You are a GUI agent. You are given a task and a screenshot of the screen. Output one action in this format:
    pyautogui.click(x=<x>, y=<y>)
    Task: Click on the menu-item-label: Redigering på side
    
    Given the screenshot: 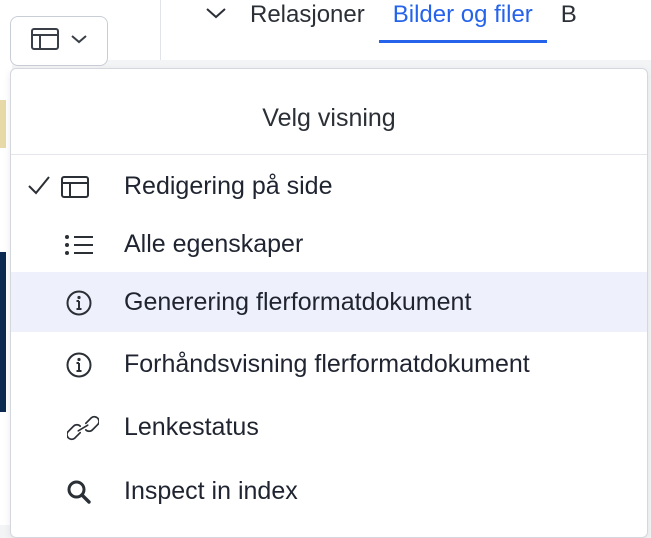 What is the action you would take?
    pyautogui.click(x=228, y=185)
    